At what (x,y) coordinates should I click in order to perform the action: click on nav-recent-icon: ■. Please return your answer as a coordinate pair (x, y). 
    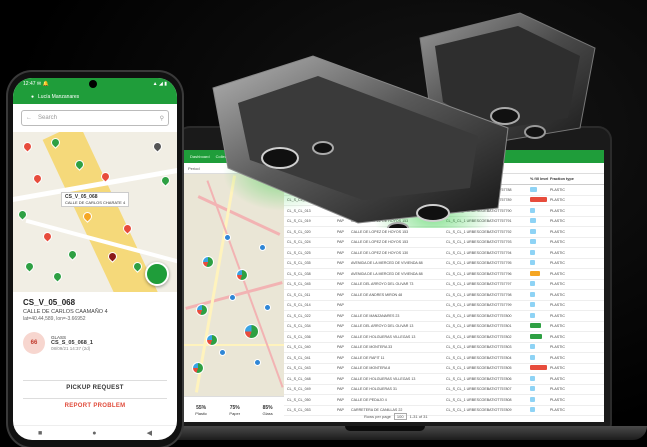
    Looking at the image, I should click on (40, 433).